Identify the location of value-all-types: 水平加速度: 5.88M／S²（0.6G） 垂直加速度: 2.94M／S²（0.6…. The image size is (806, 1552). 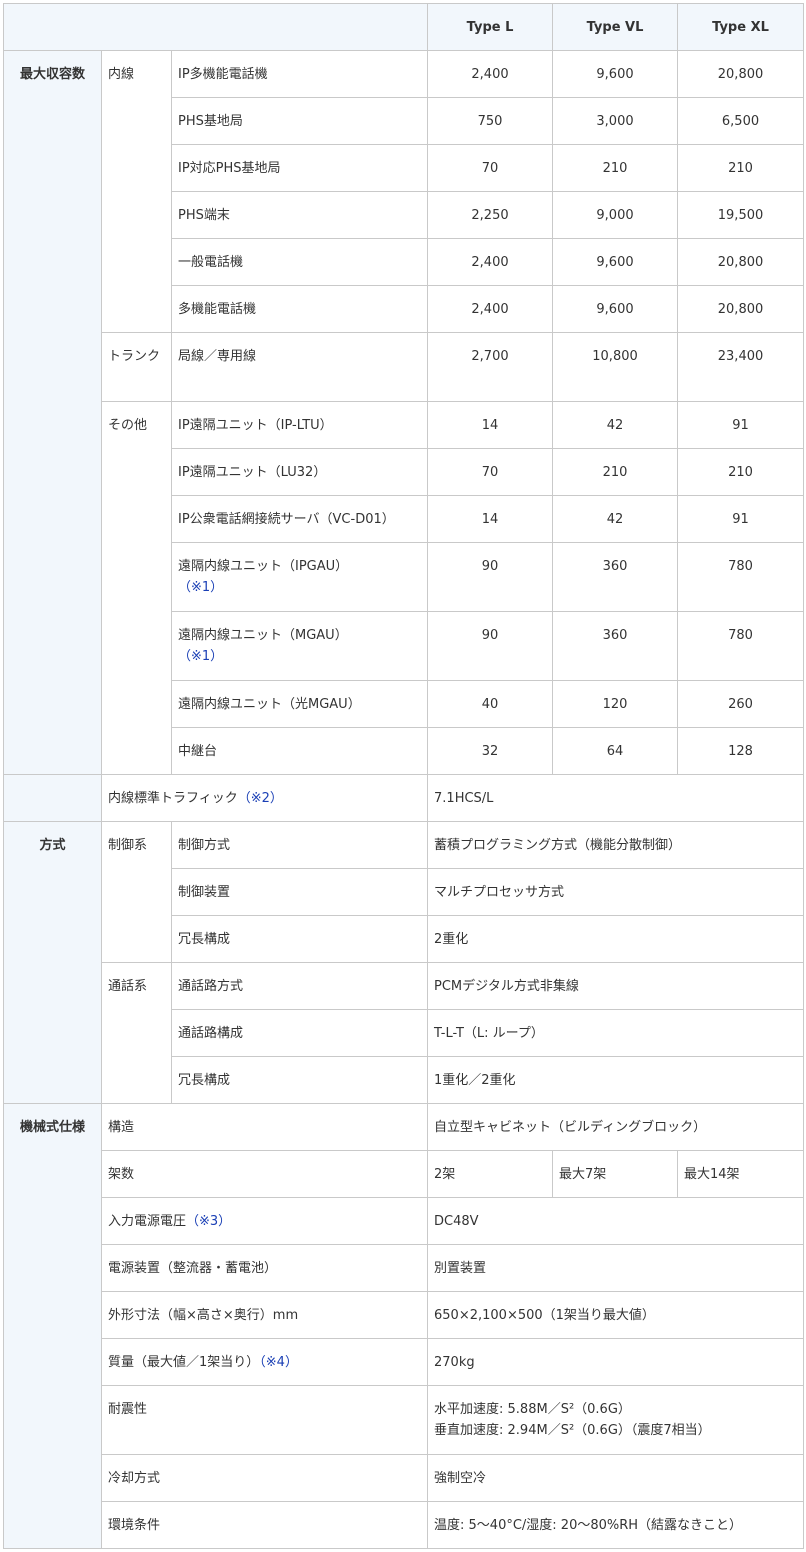
(616, 1420).